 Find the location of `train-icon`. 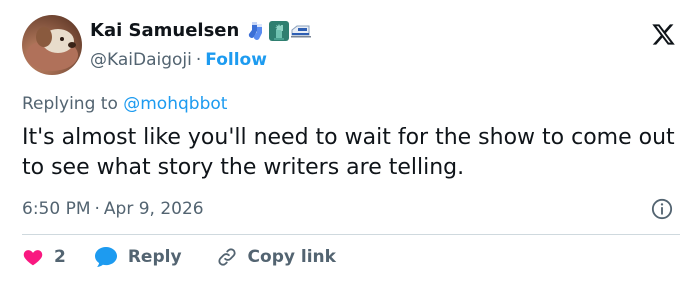

train-icon is located at coordinates (301, 31).